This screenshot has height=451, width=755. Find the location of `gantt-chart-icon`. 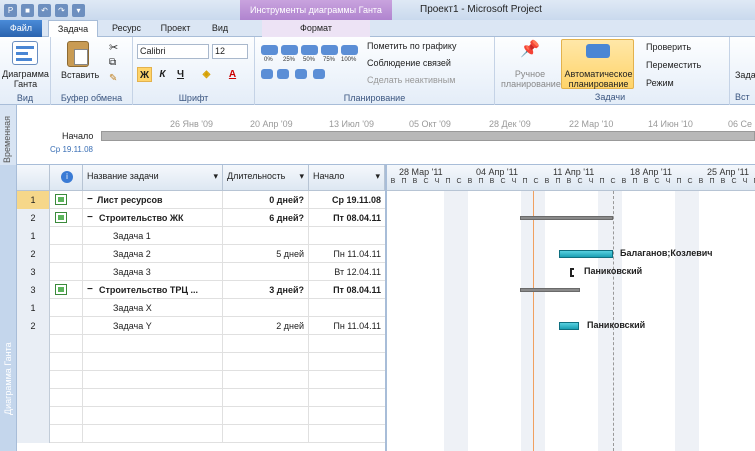

gantt-chart-icon is located at coordinates (25, 53).